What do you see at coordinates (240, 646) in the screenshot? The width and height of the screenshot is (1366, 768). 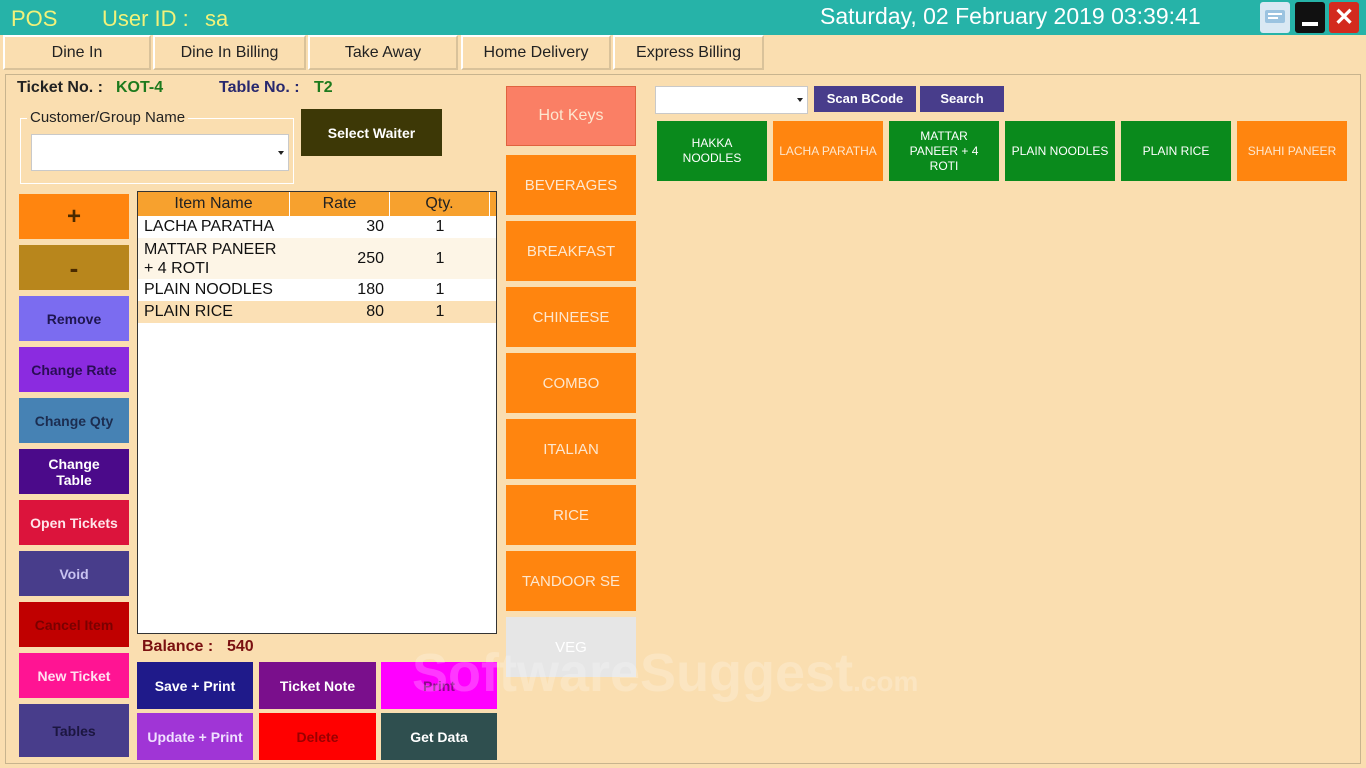 I see `balance-value: 540` at bounding box center [240, 646].